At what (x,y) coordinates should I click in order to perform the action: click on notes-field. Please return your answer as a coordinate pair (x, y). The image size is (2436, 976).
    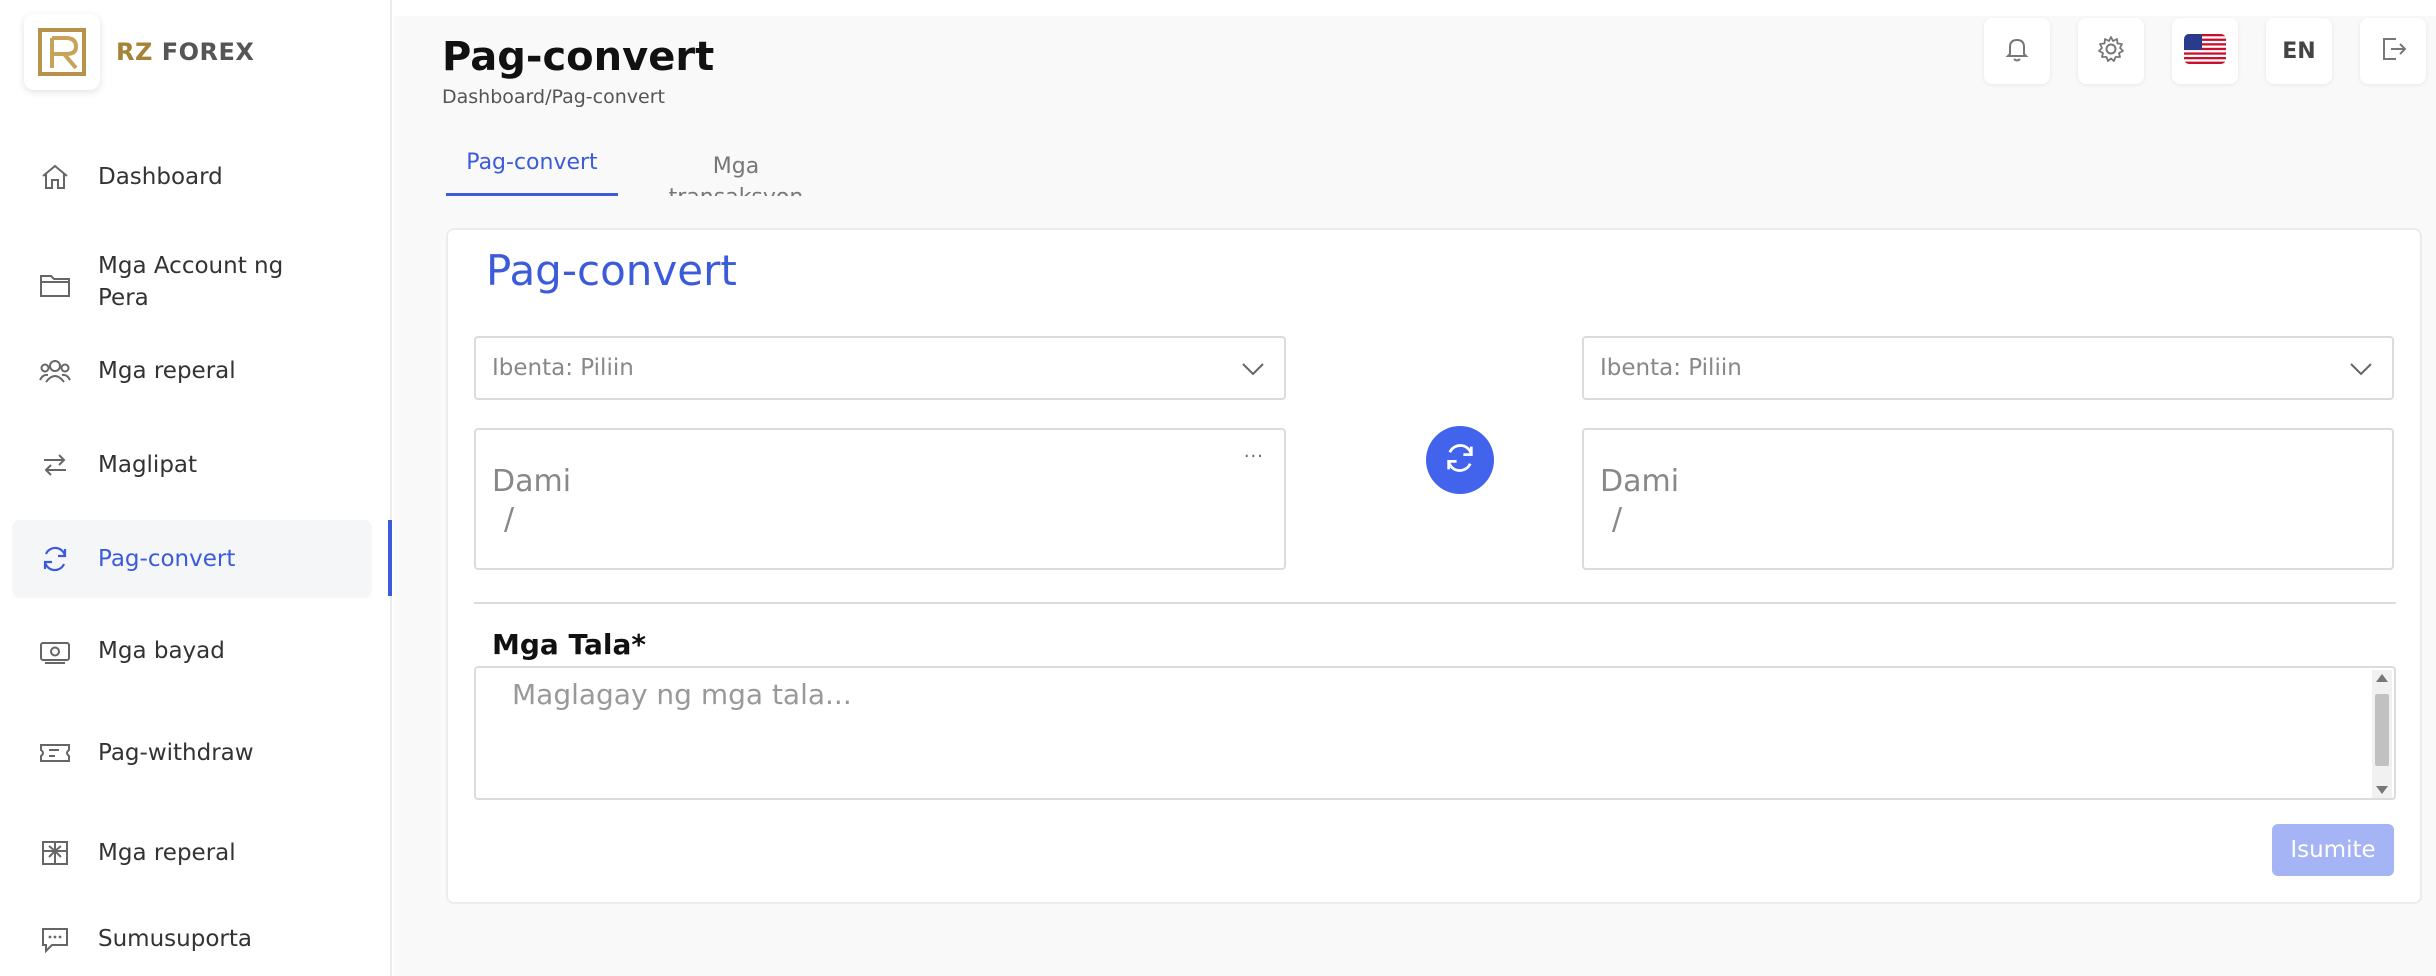
    Looking at the image, I should click on (1435, 733).